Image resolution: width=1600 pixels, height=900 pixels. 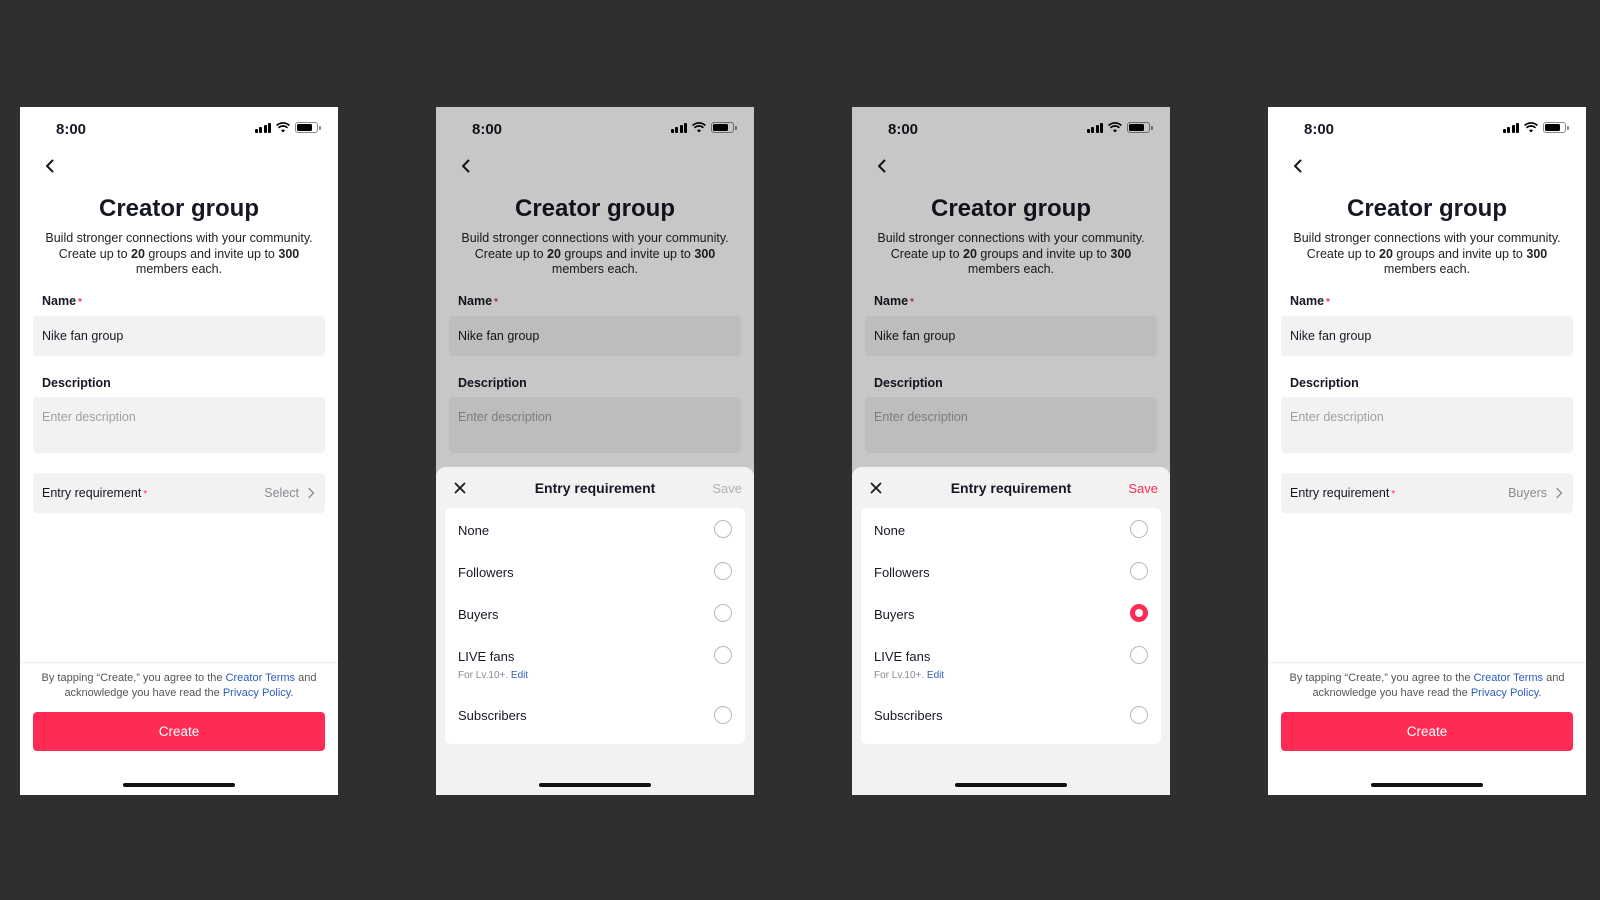 I want to click on entry-requirement-row: Entry requirement * Select, so click(x=179, y=493).